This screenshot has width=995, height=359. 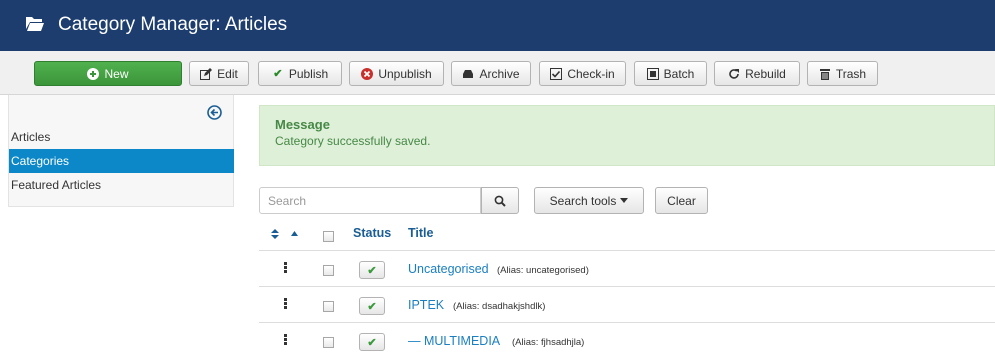 What do you see at coordinates (35, 24) in the screenshot?
I see `folder-open-icon` at bounding box center [35, 24].